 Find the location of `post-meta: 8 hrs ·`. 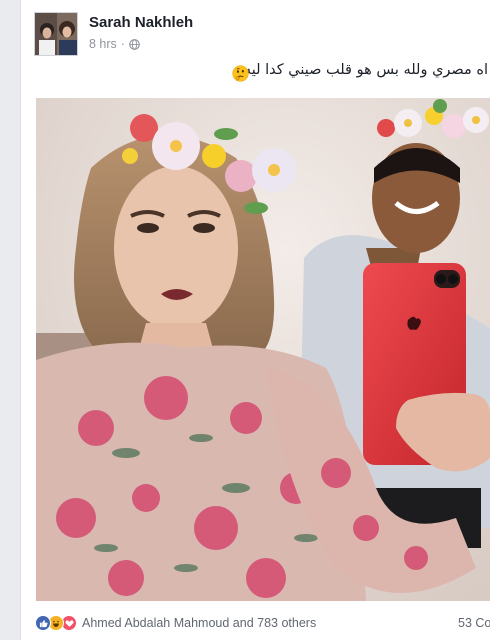

post-meta: 8 hrs · is located at coordinates (114, 44).